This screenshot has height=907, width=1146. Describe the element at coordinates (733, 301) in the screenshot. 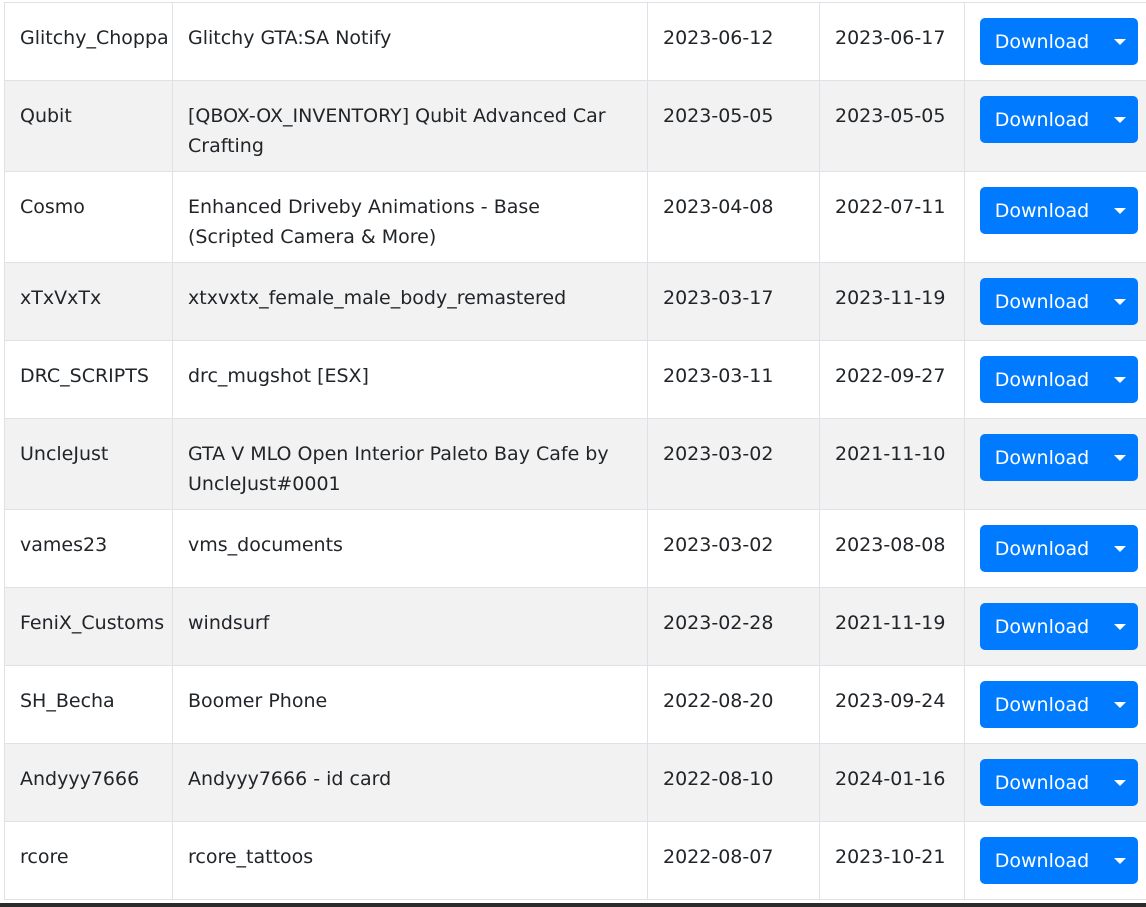

I see `date-cell: 2023-03-17` at that location.